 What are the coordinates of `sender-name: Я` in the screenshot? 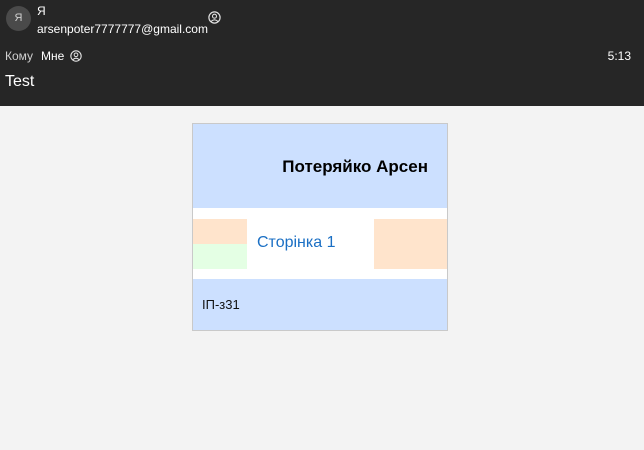 It's located at (41, 11).